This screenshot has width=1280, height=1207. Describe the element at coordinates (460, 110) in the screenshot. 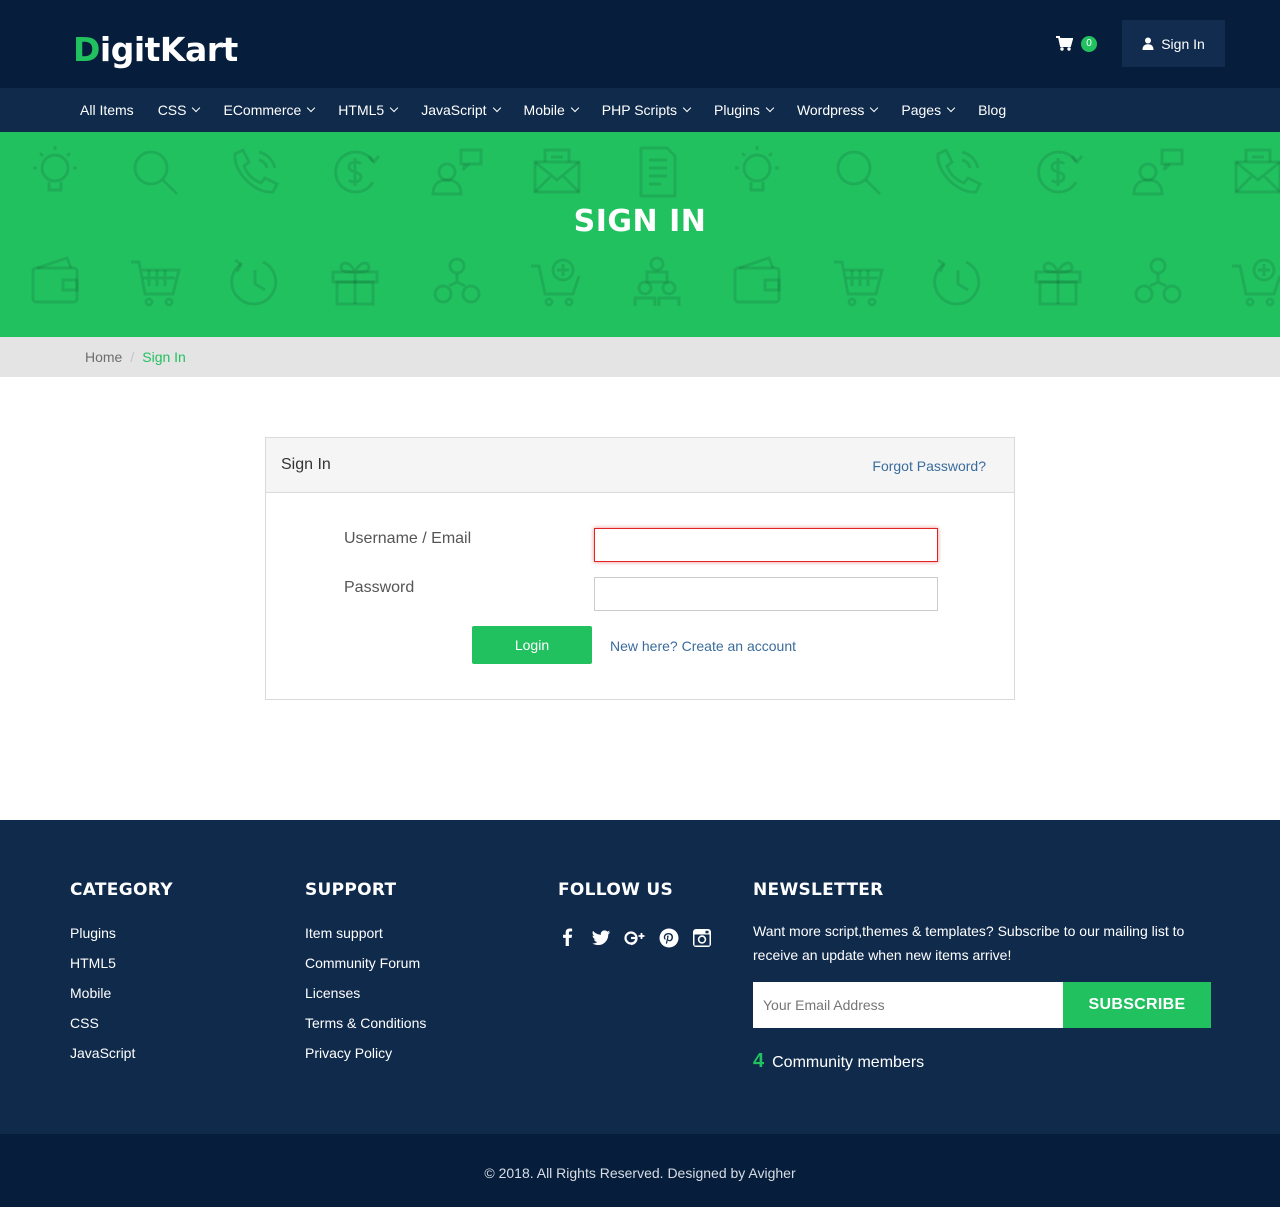

I see `nav-item-javascript: JavaScript` at that location.